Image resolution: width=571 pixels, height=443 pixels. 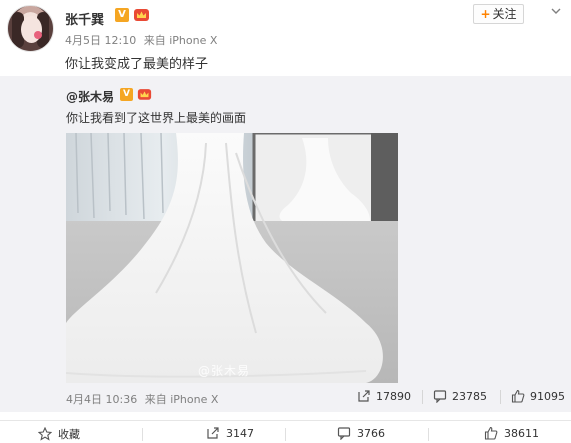 I want to click on follow-button: + 关注, so click(x=498, y=14).